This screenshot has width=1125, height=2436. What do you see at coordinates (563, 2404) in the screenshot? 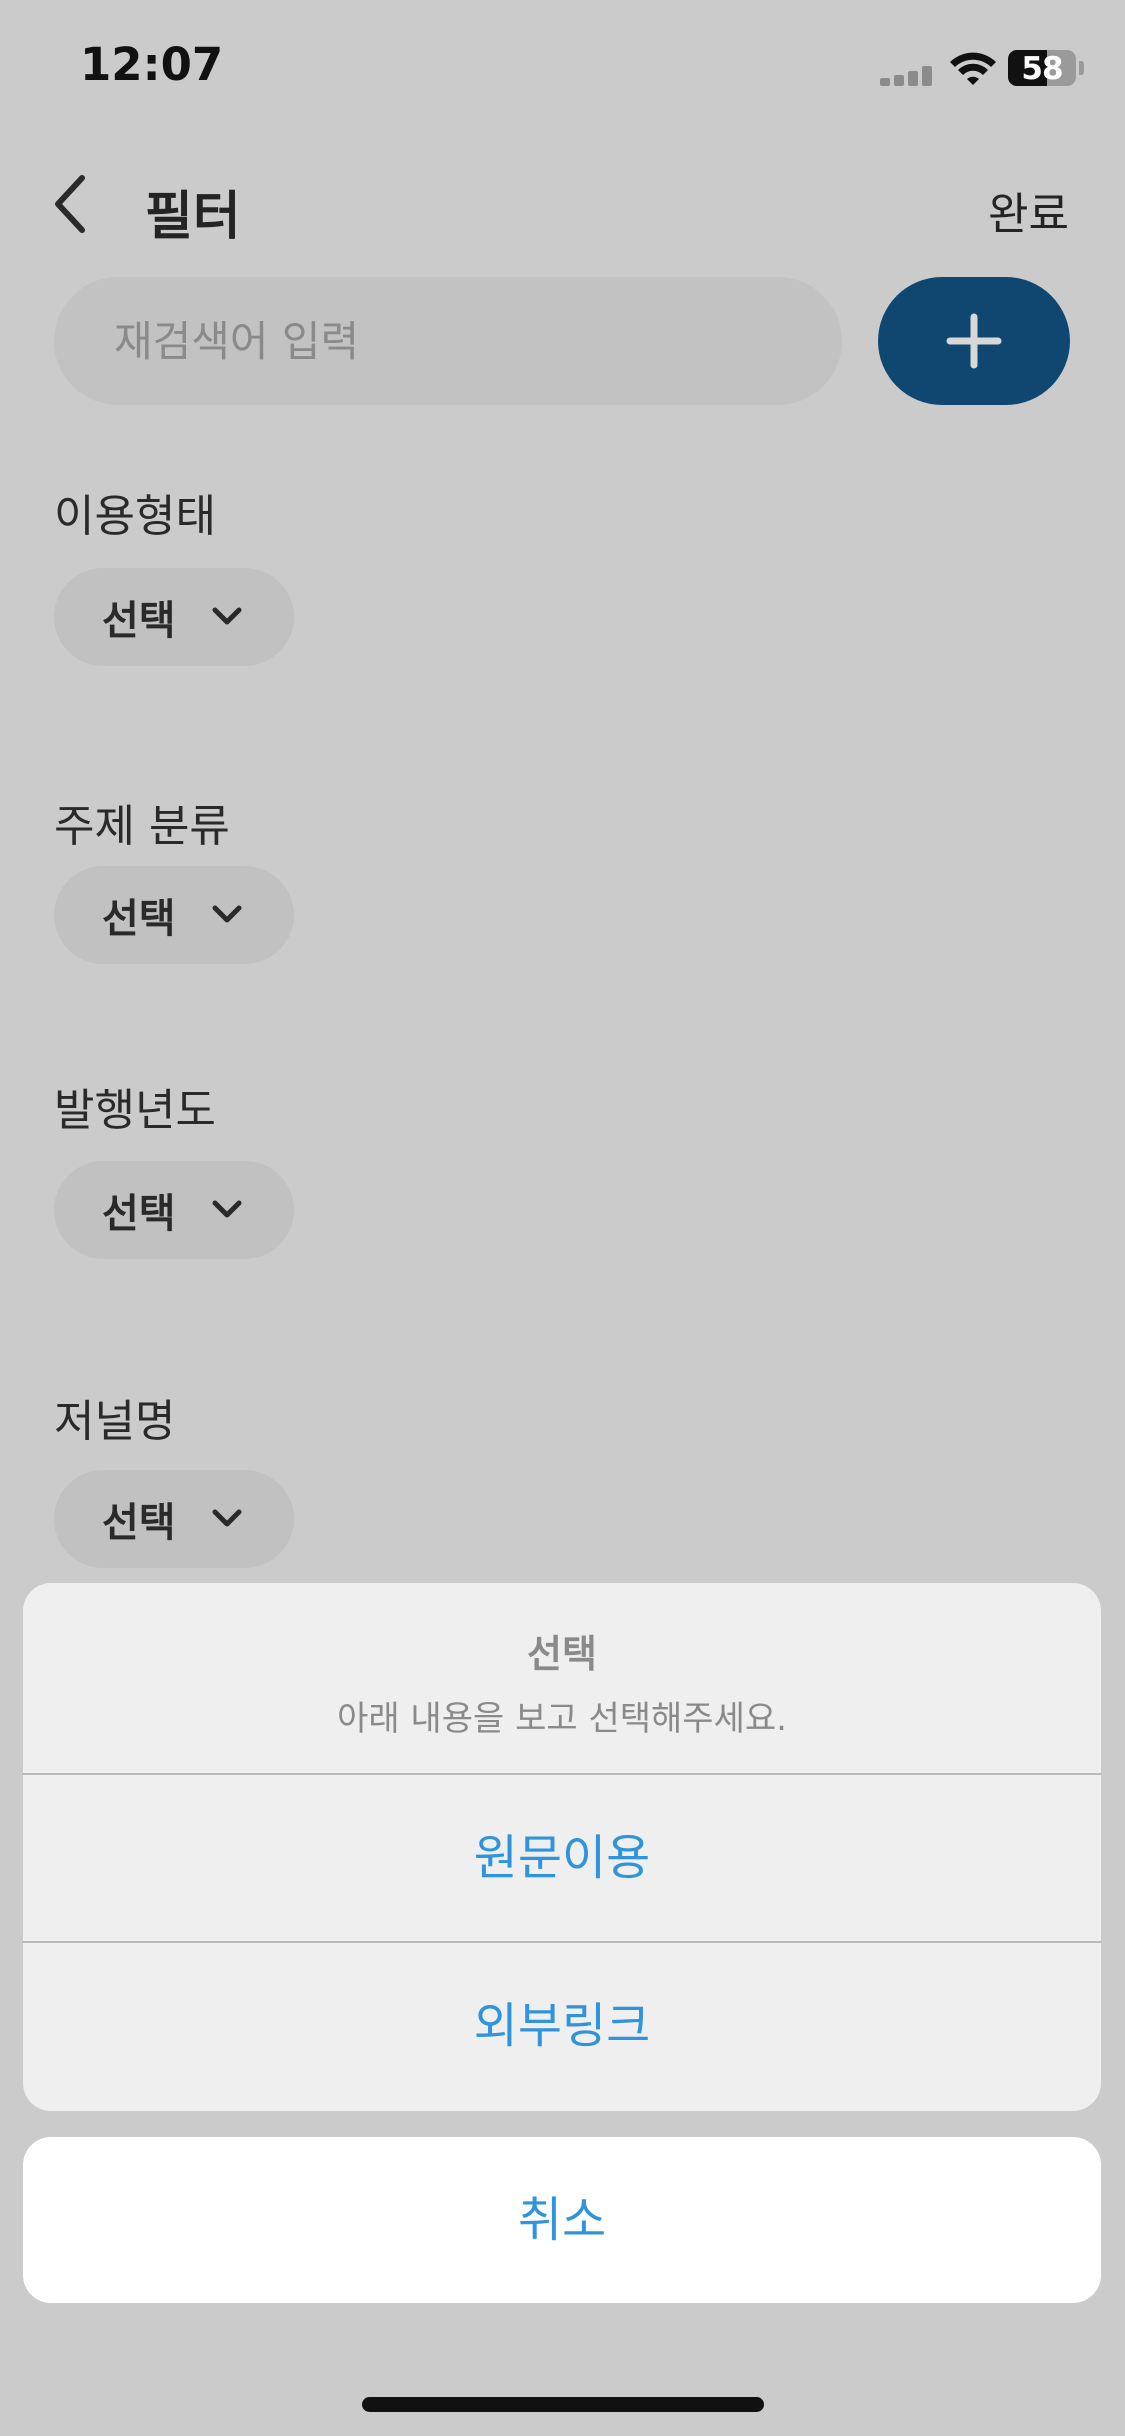
I see `home-indicator` at bounding box center [563, 2404].